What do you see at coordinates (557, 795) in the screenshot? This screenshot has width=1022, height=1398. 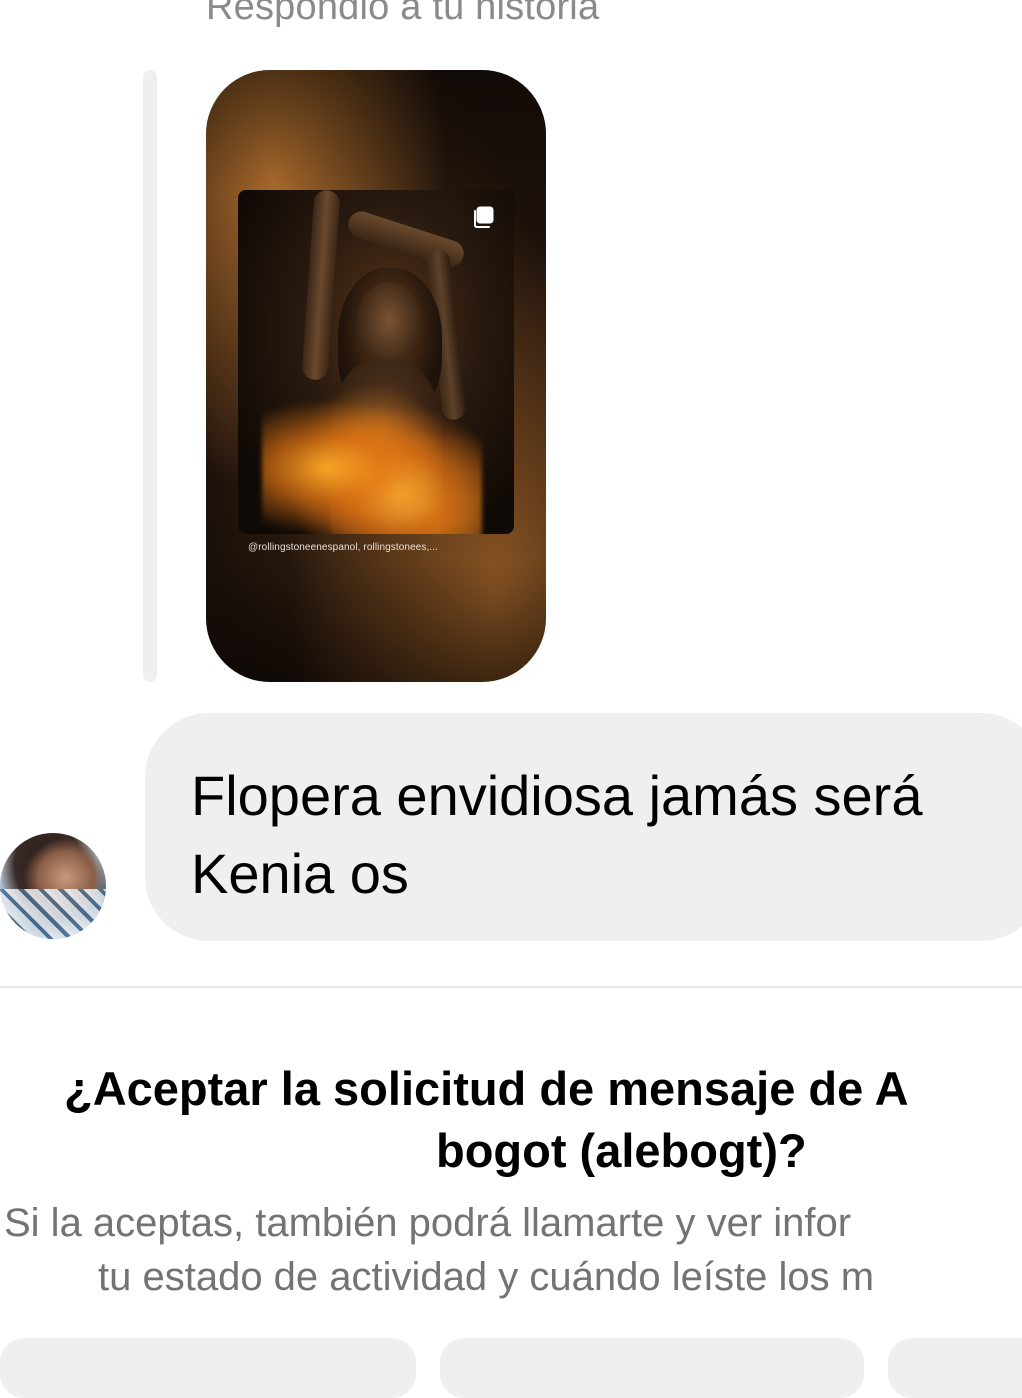 I see `message-line-1: Flopera envidiosa jamás será` at bounding box center [557, 795].